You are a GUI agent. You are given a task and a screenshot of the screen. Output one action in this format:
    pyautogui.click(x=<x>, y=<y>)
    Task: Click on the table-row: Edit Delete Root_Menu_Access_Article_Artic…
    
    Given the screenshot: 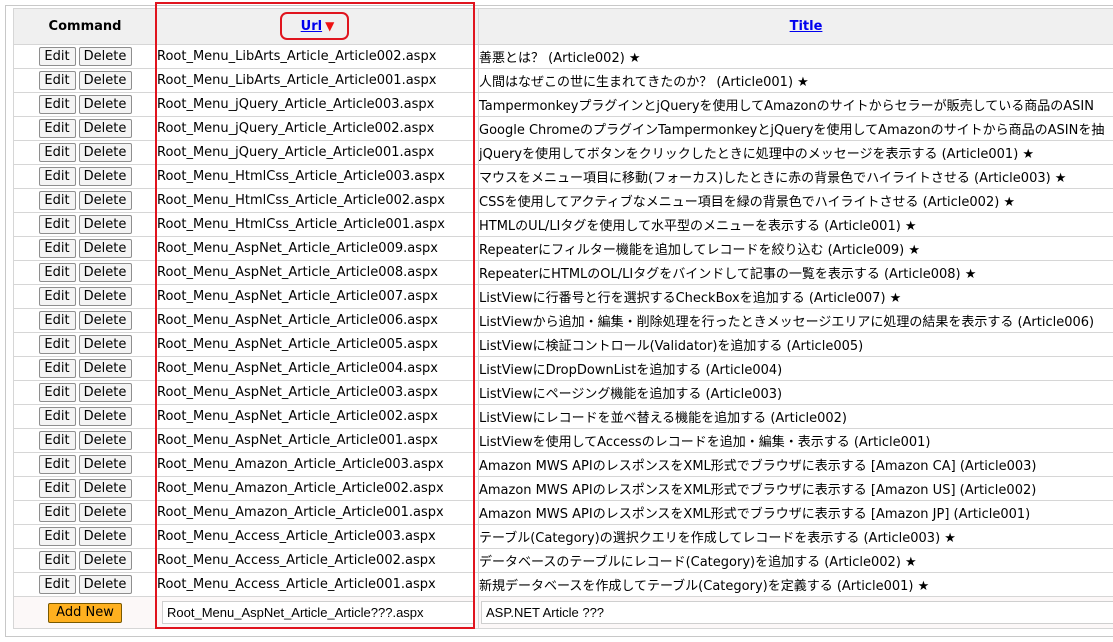 What is the action you would take?
    pyautogui.click(x=563, y=536)
    